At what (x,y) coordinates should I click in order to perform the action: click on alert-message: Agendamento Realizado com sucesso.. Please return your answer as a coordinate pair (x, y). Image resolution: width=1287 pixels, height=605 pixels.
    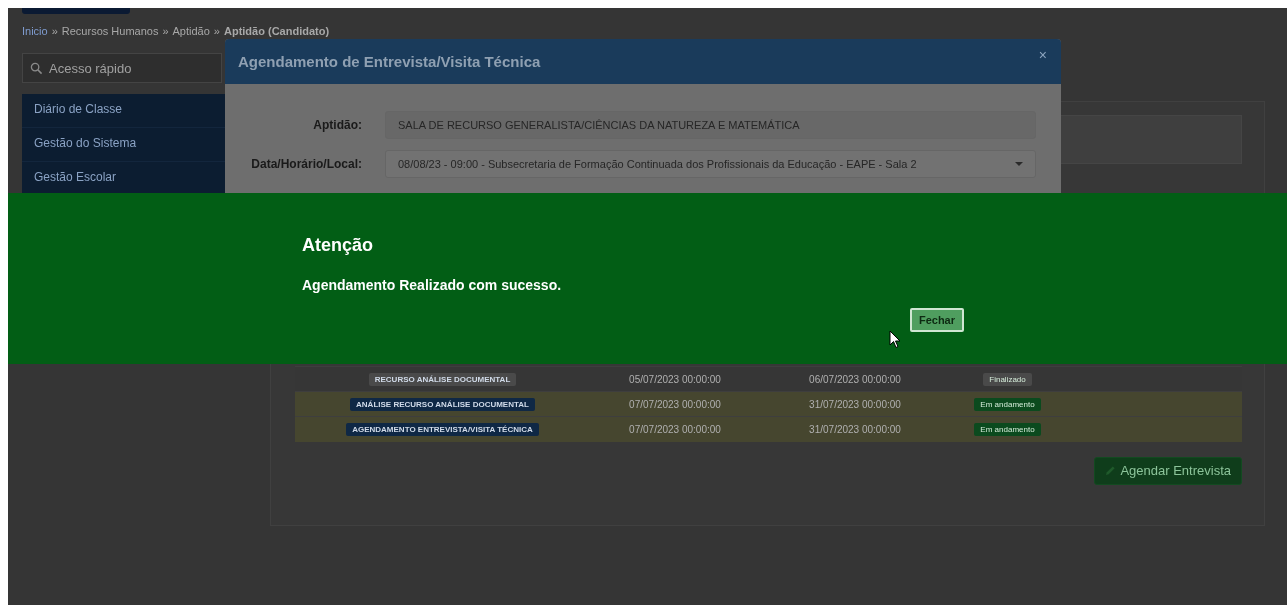
    Looking at the image, I should click on (432, 285).